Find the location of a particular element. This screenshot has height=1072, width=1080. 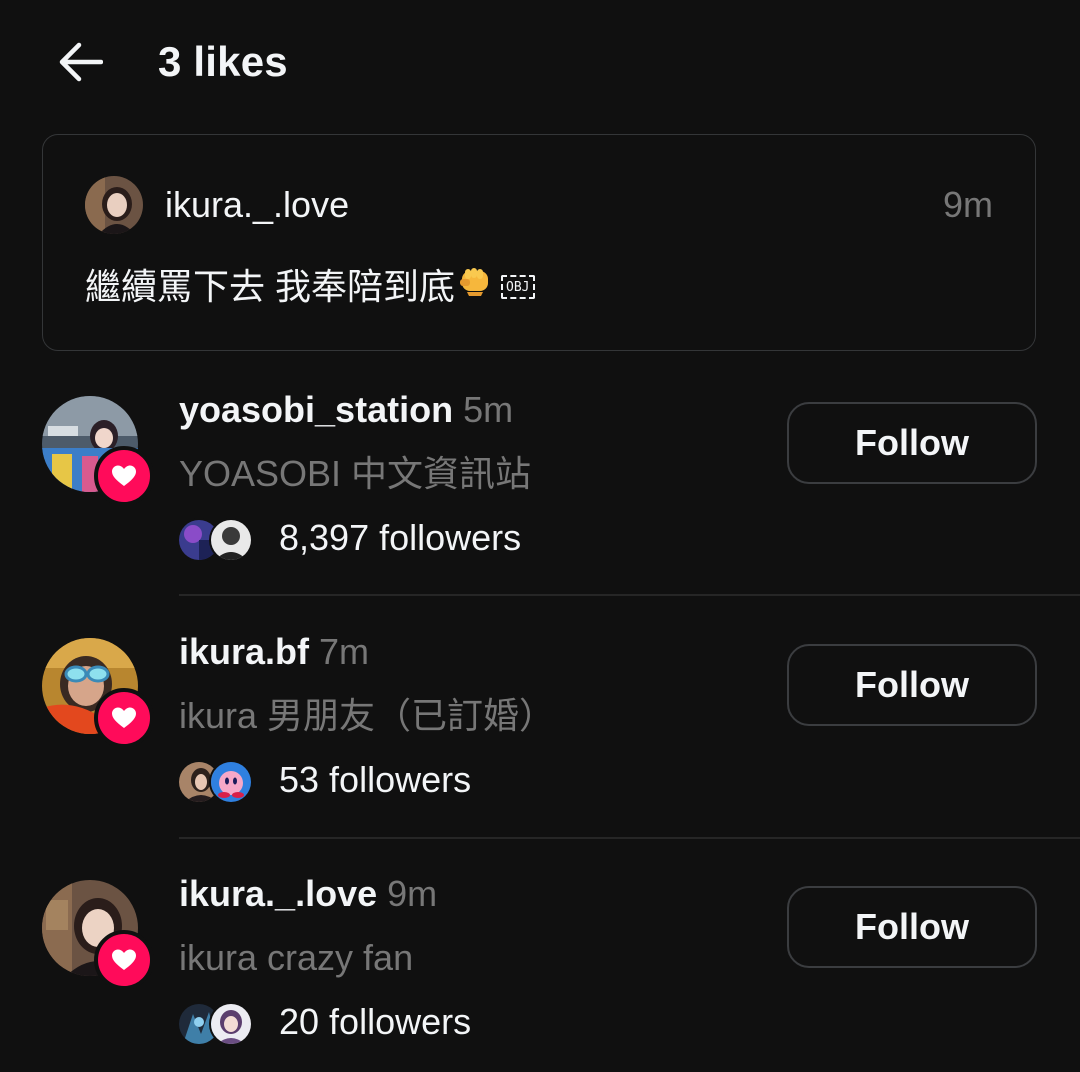

user-bio: ikura 男朋友（已訂婚） is located at coordinates (367, 715).